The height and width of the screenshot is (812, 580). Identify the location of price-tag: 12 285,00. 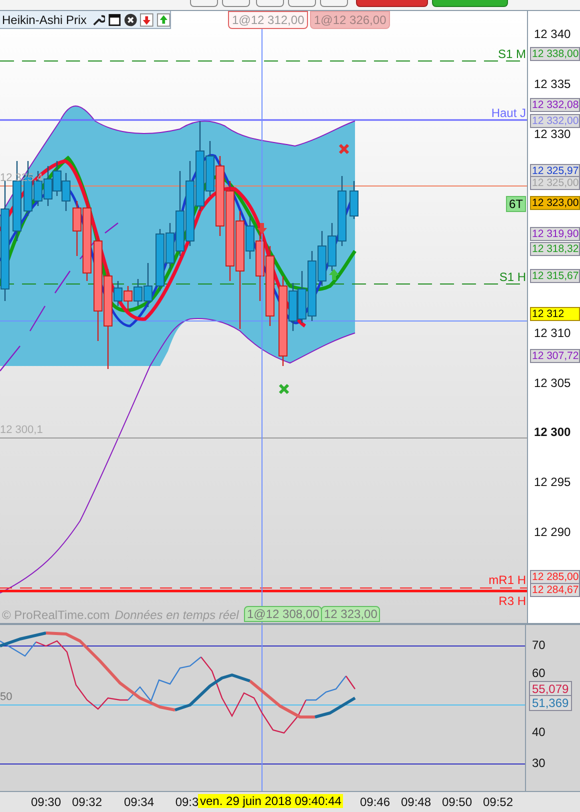
(555, 577).